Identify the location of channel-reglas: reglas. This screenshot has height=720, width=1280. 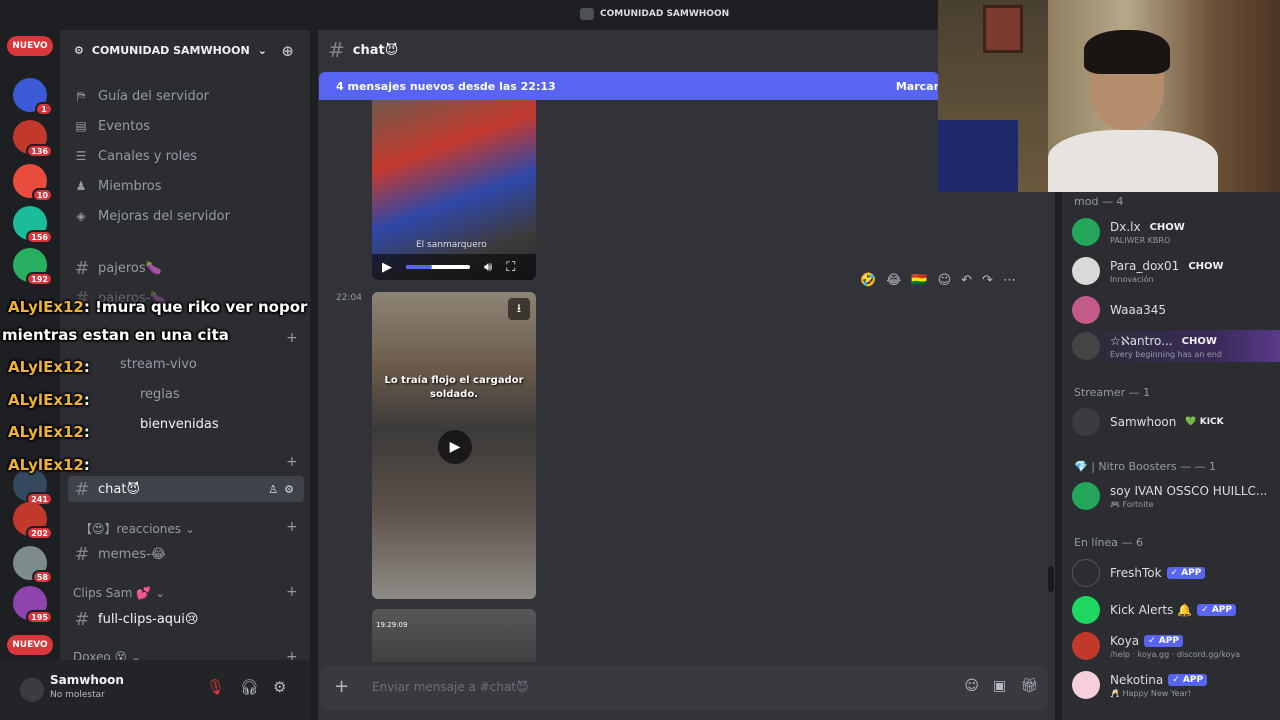
(220, 394).